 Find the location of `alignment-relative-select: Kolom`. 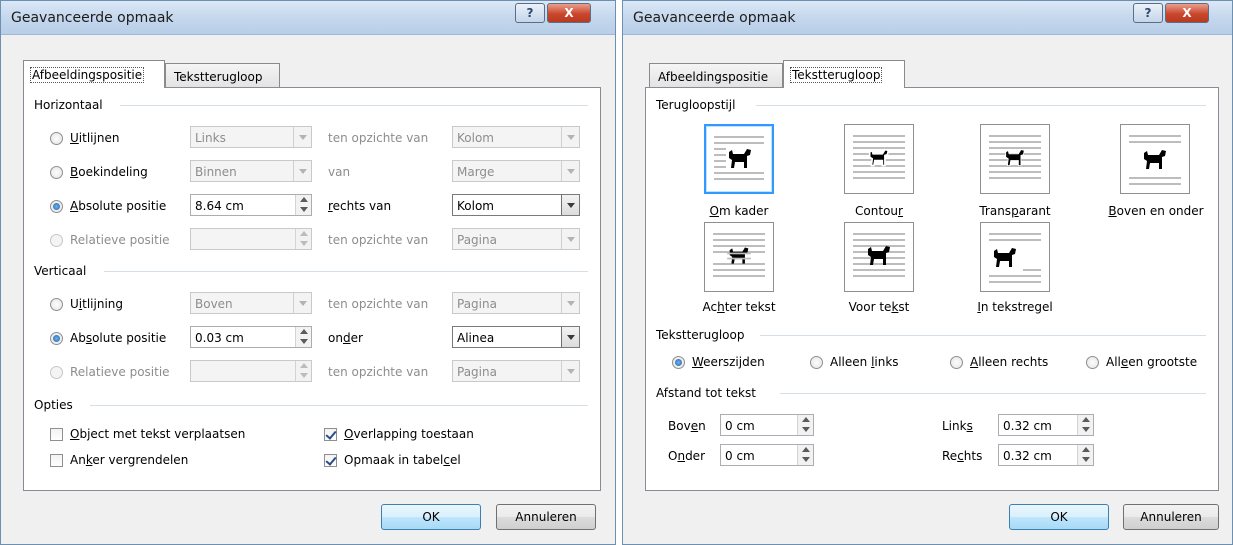

alignment-relative-select: Kolom is located at coordinates (516, 137).